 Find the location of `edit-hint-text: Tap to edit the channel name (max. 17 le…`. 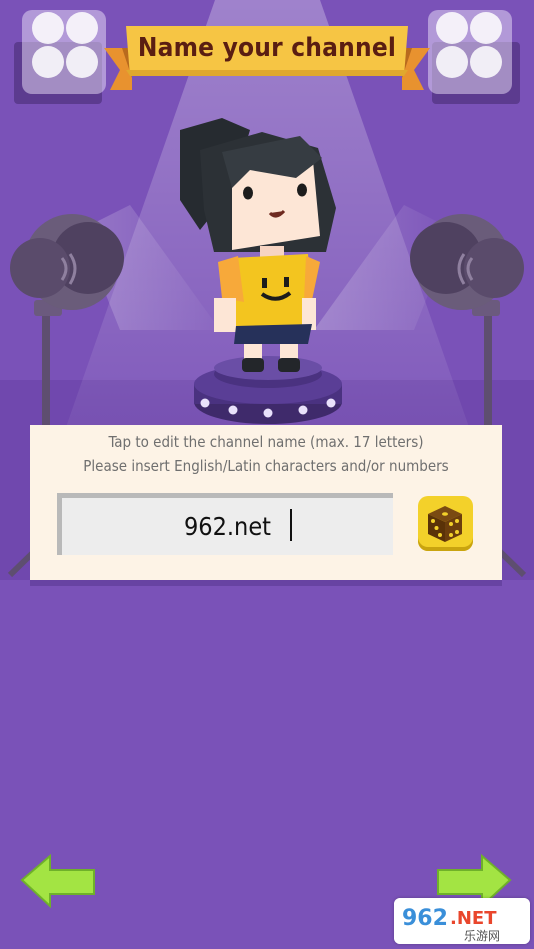

edit-hint-text: Tap to edit the channel name (max. 17 le… is located at coordinates (266, 442).